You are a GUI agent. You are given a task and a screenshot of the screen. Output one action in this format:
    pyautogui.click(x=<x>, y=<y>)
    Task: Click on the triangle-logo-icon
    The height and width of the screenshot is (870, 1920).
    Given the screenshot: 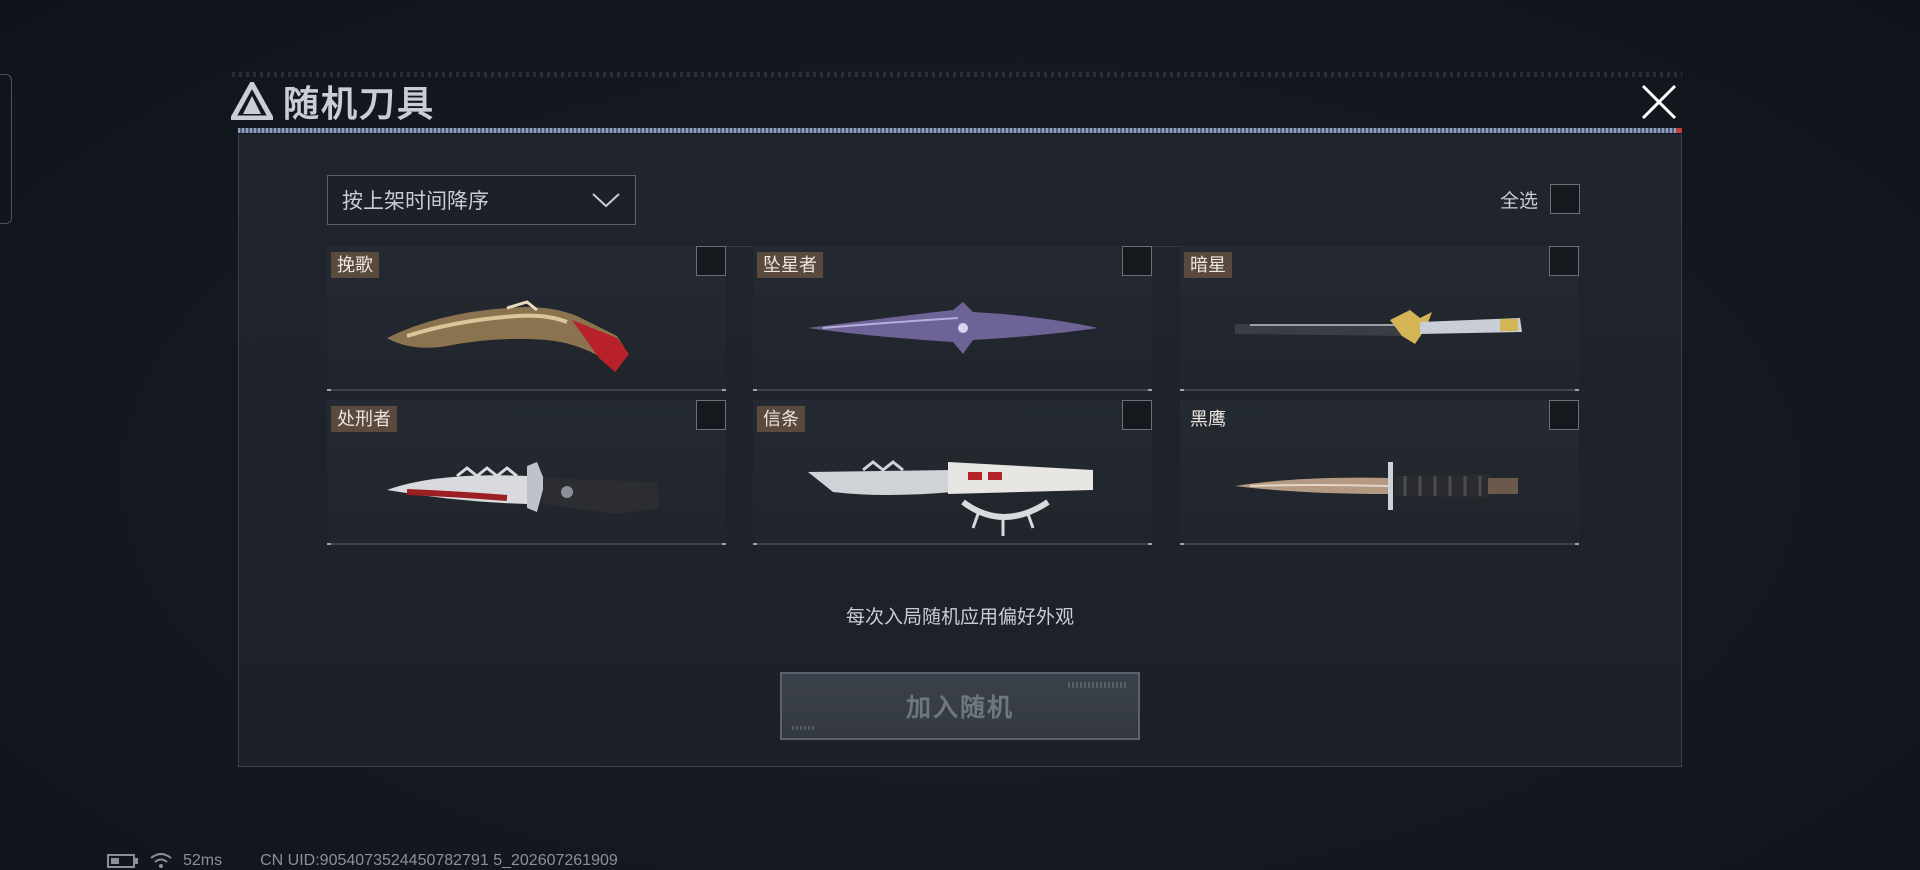 What is the action you would take?
    pyautogui.click(x=252, y=101)
    